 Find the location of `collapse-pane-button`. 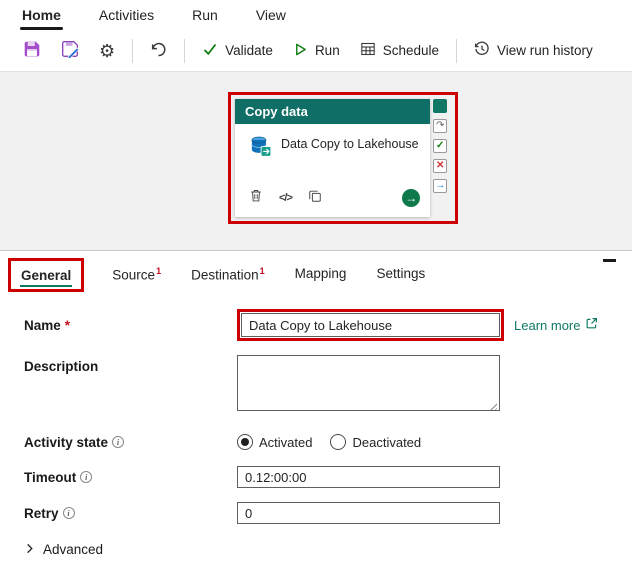

collapse-pane-button is located at coordinates (609, 260).